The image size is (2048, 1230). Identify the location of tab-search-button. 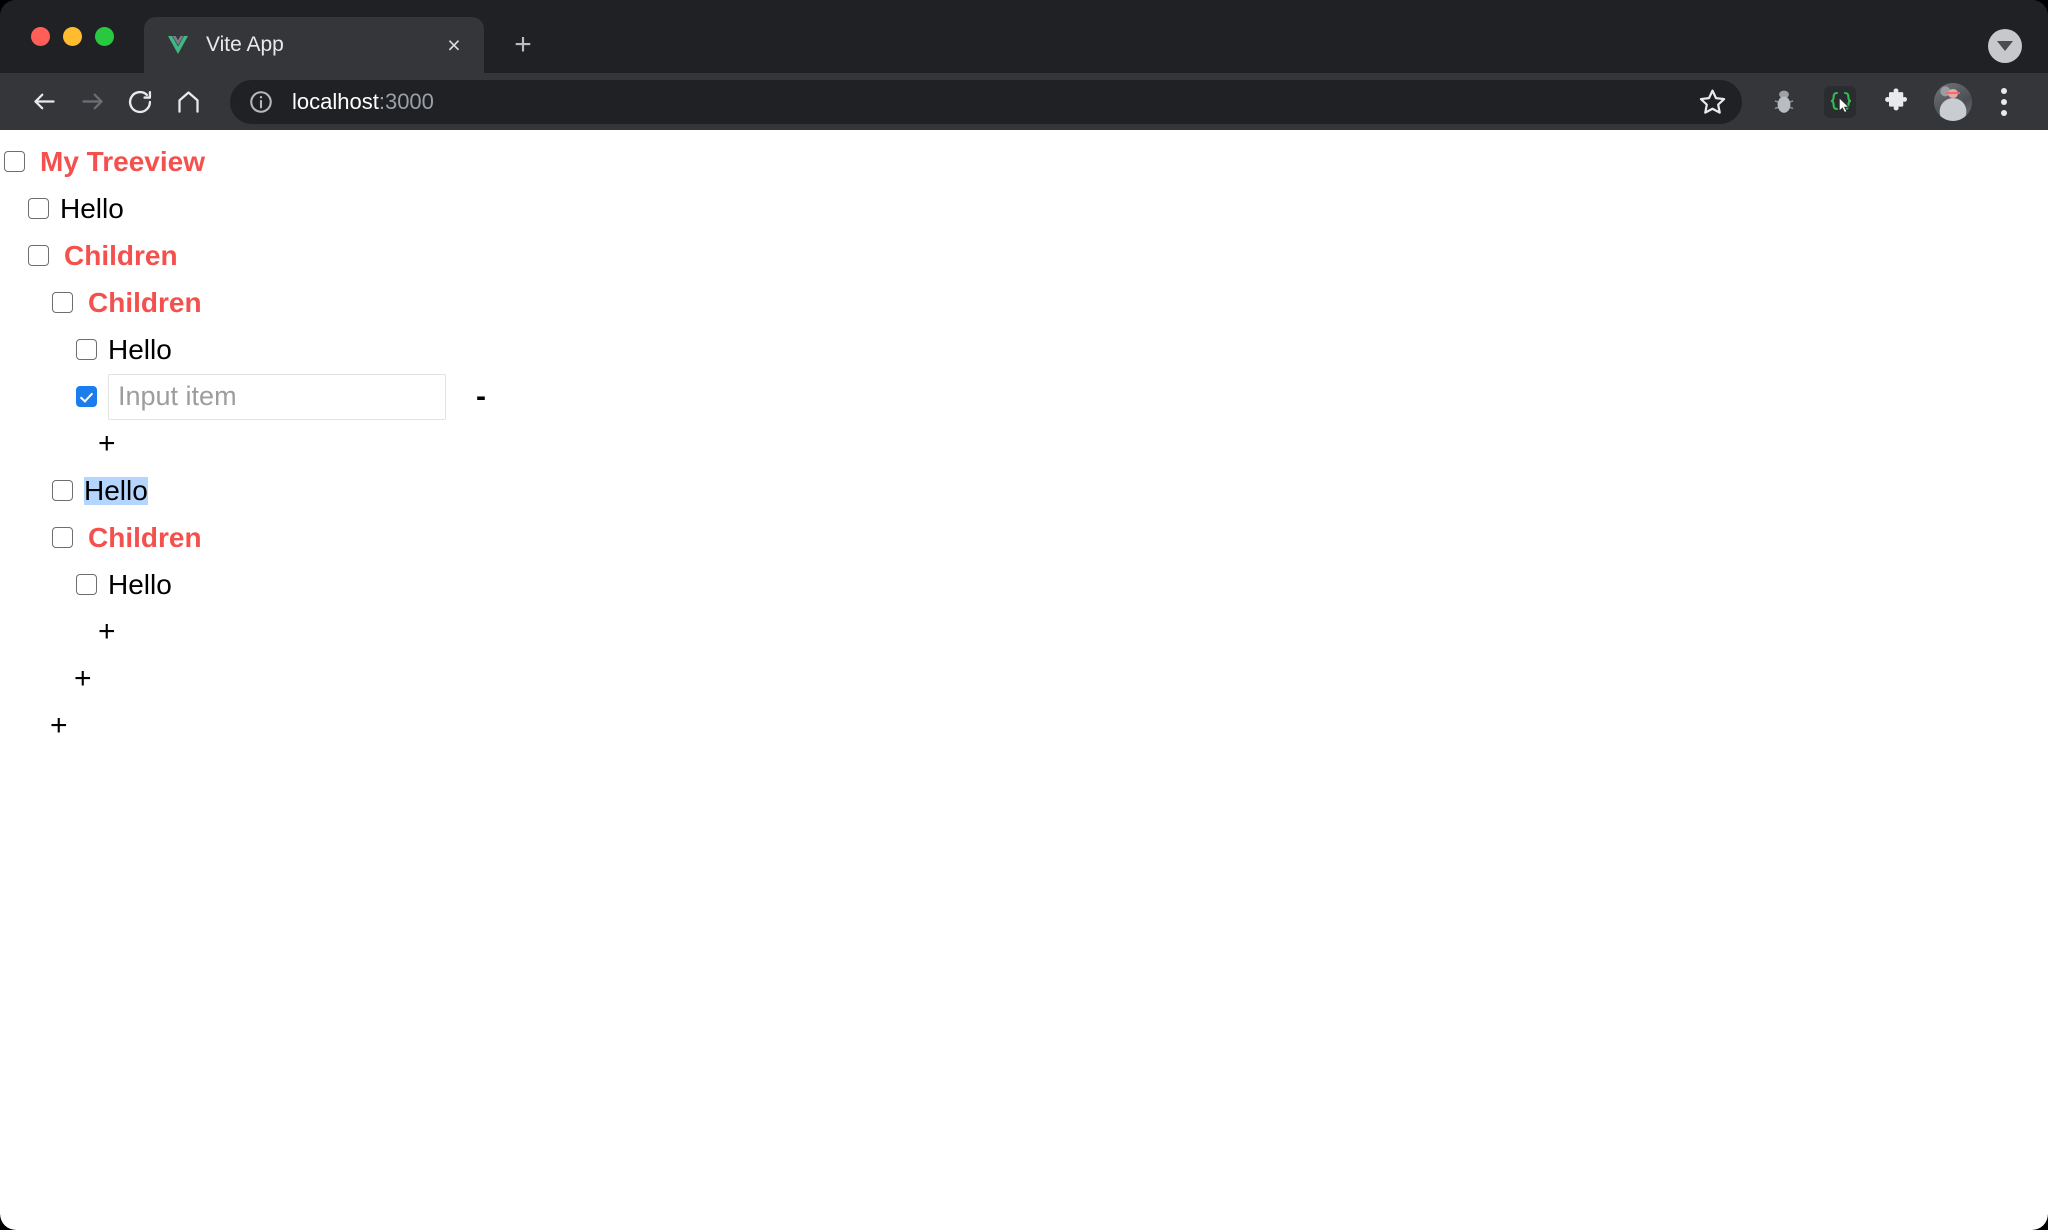
(2005, 46).